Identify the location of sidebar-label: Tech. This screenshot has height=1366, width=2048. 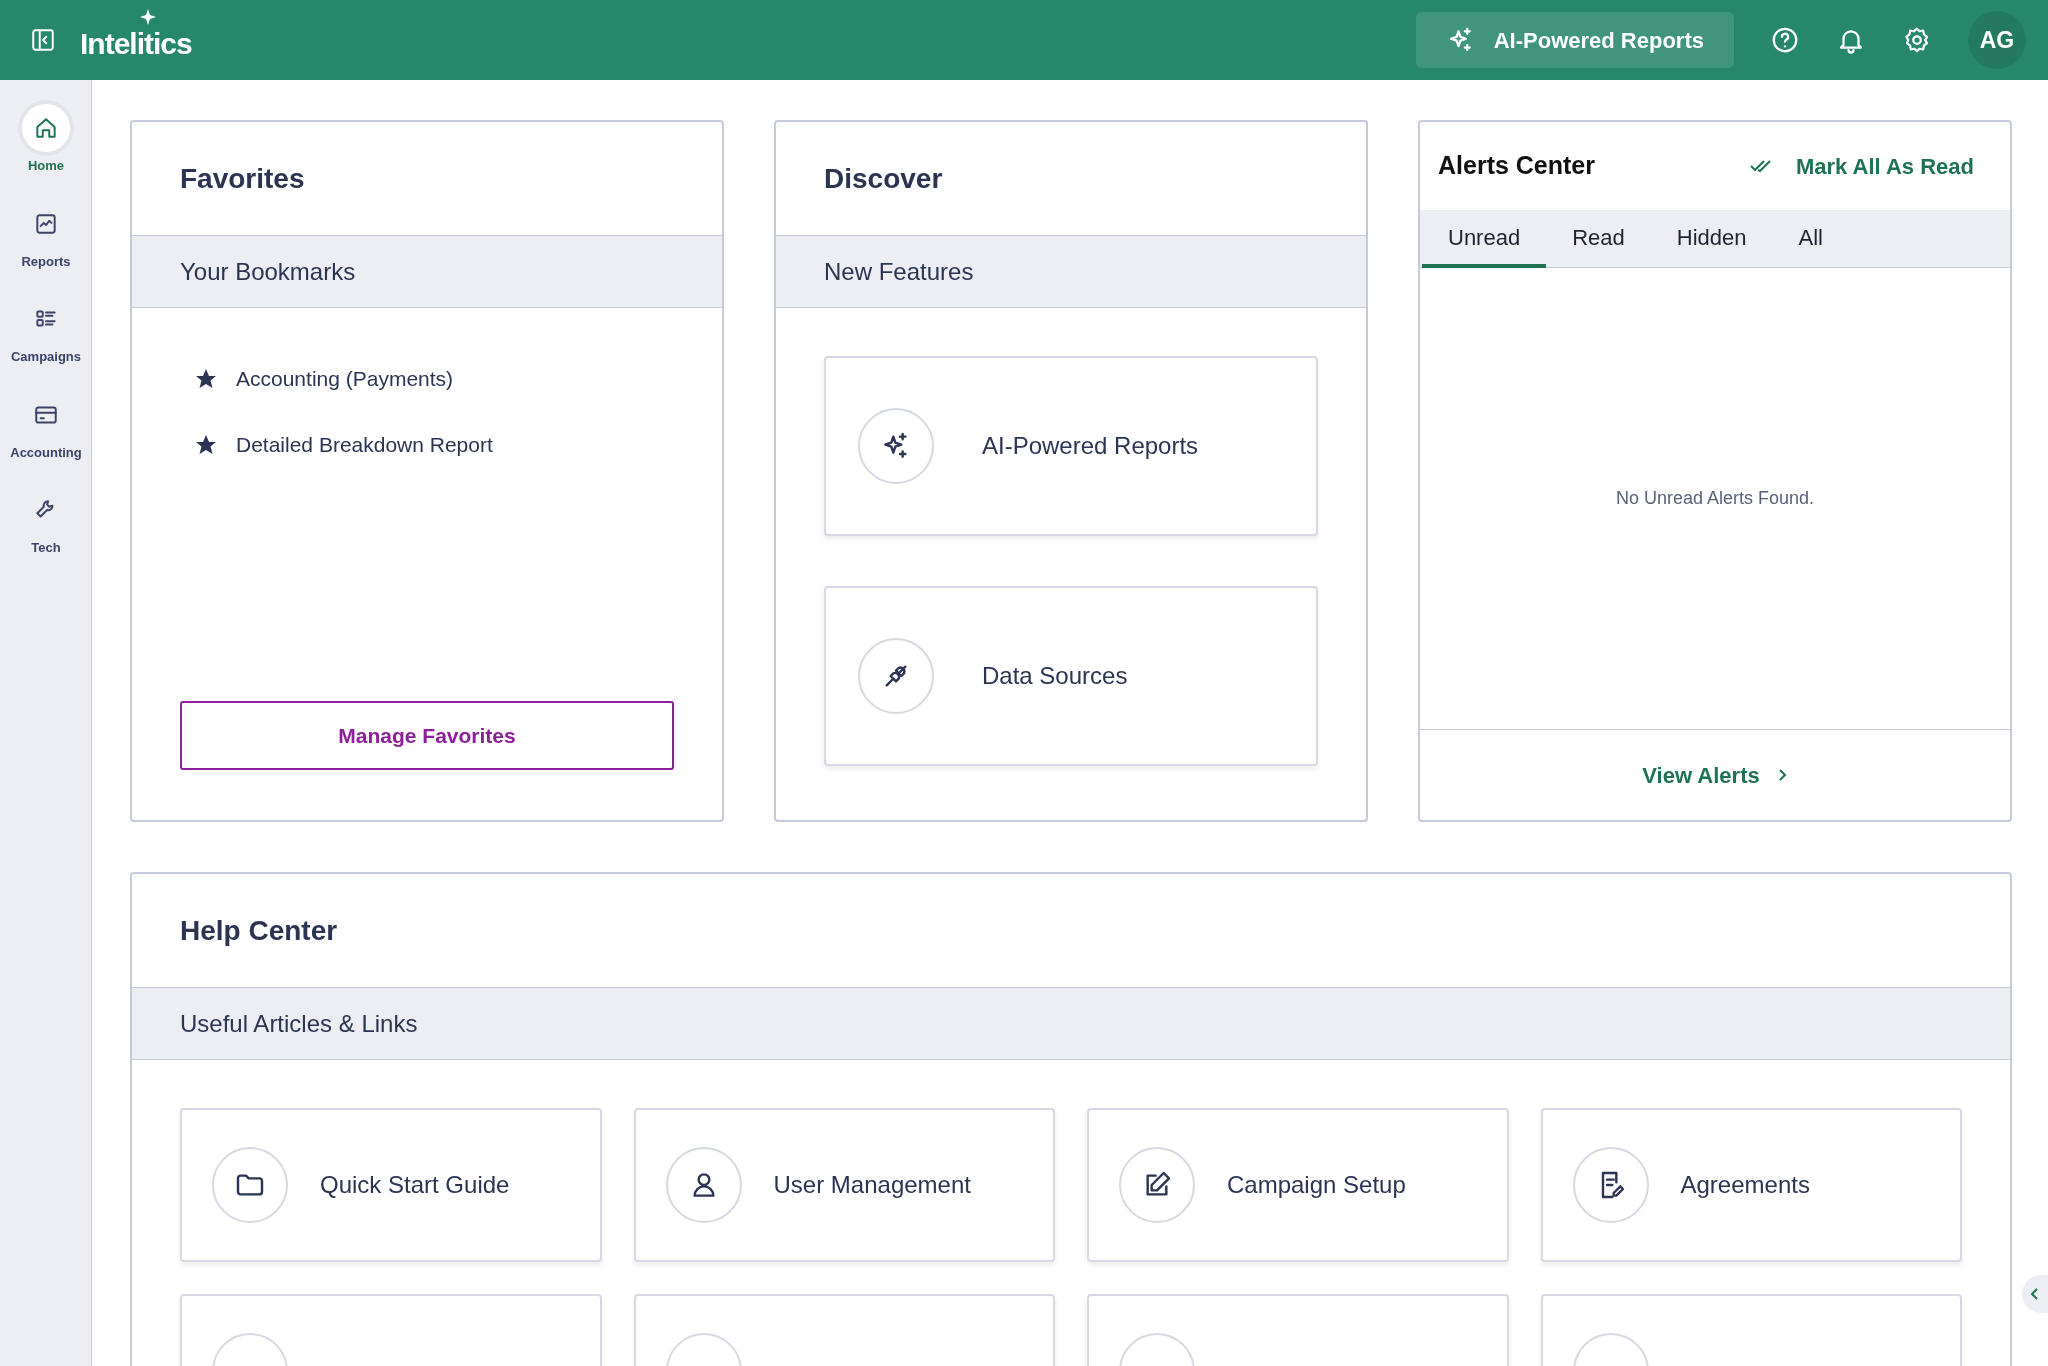
(46, 548).